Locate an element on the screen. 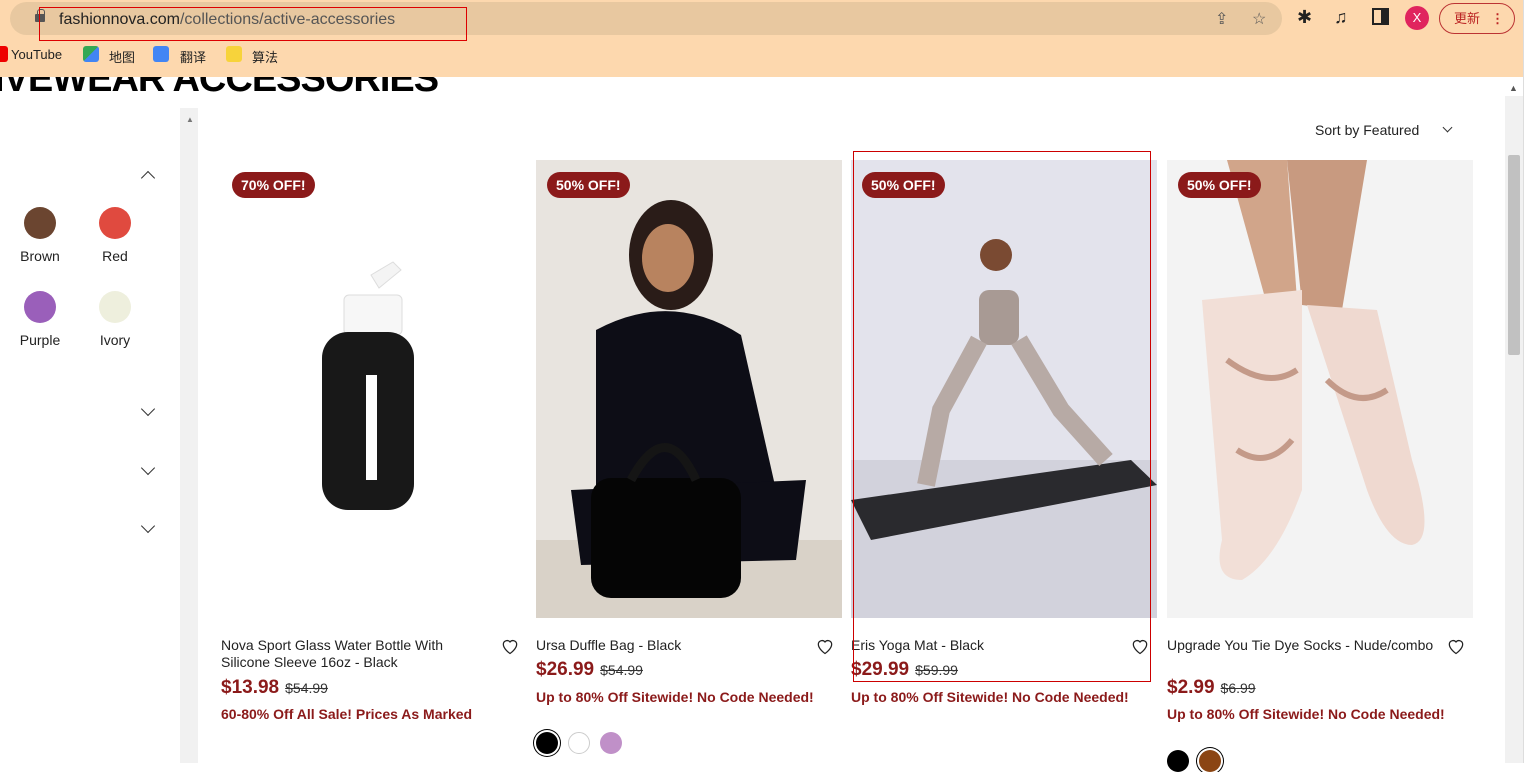 Image resolution: width=1535 pixels, height=772 pixels. color-swatch-brown is located at coordinates (40, 223).